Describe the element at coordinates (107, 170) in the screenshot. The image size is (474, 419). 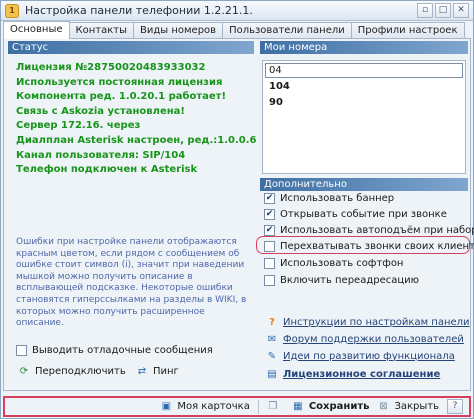
I see `status-line-phone: Телефон подключен к Asterisk` at that location.